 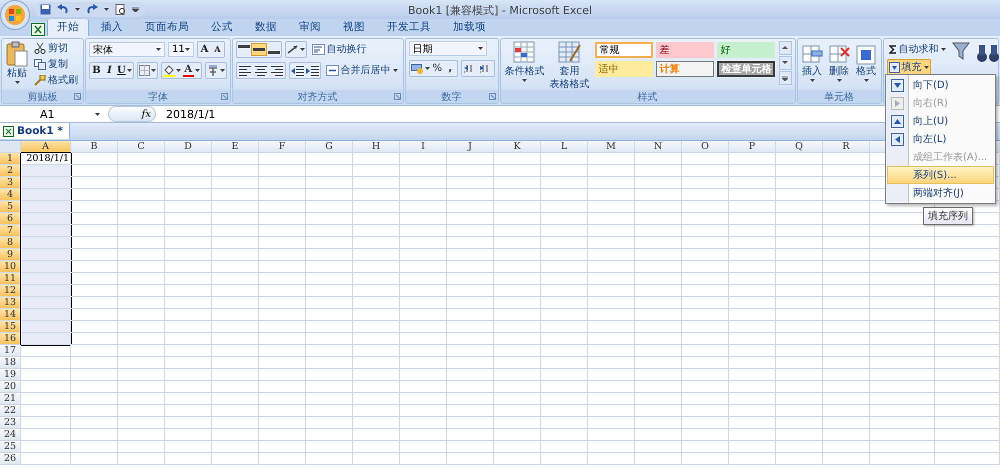 What do you see at coordinates (658, 147) in the screenshot?
I see `column-header: N` at bounding box center [658, 147].